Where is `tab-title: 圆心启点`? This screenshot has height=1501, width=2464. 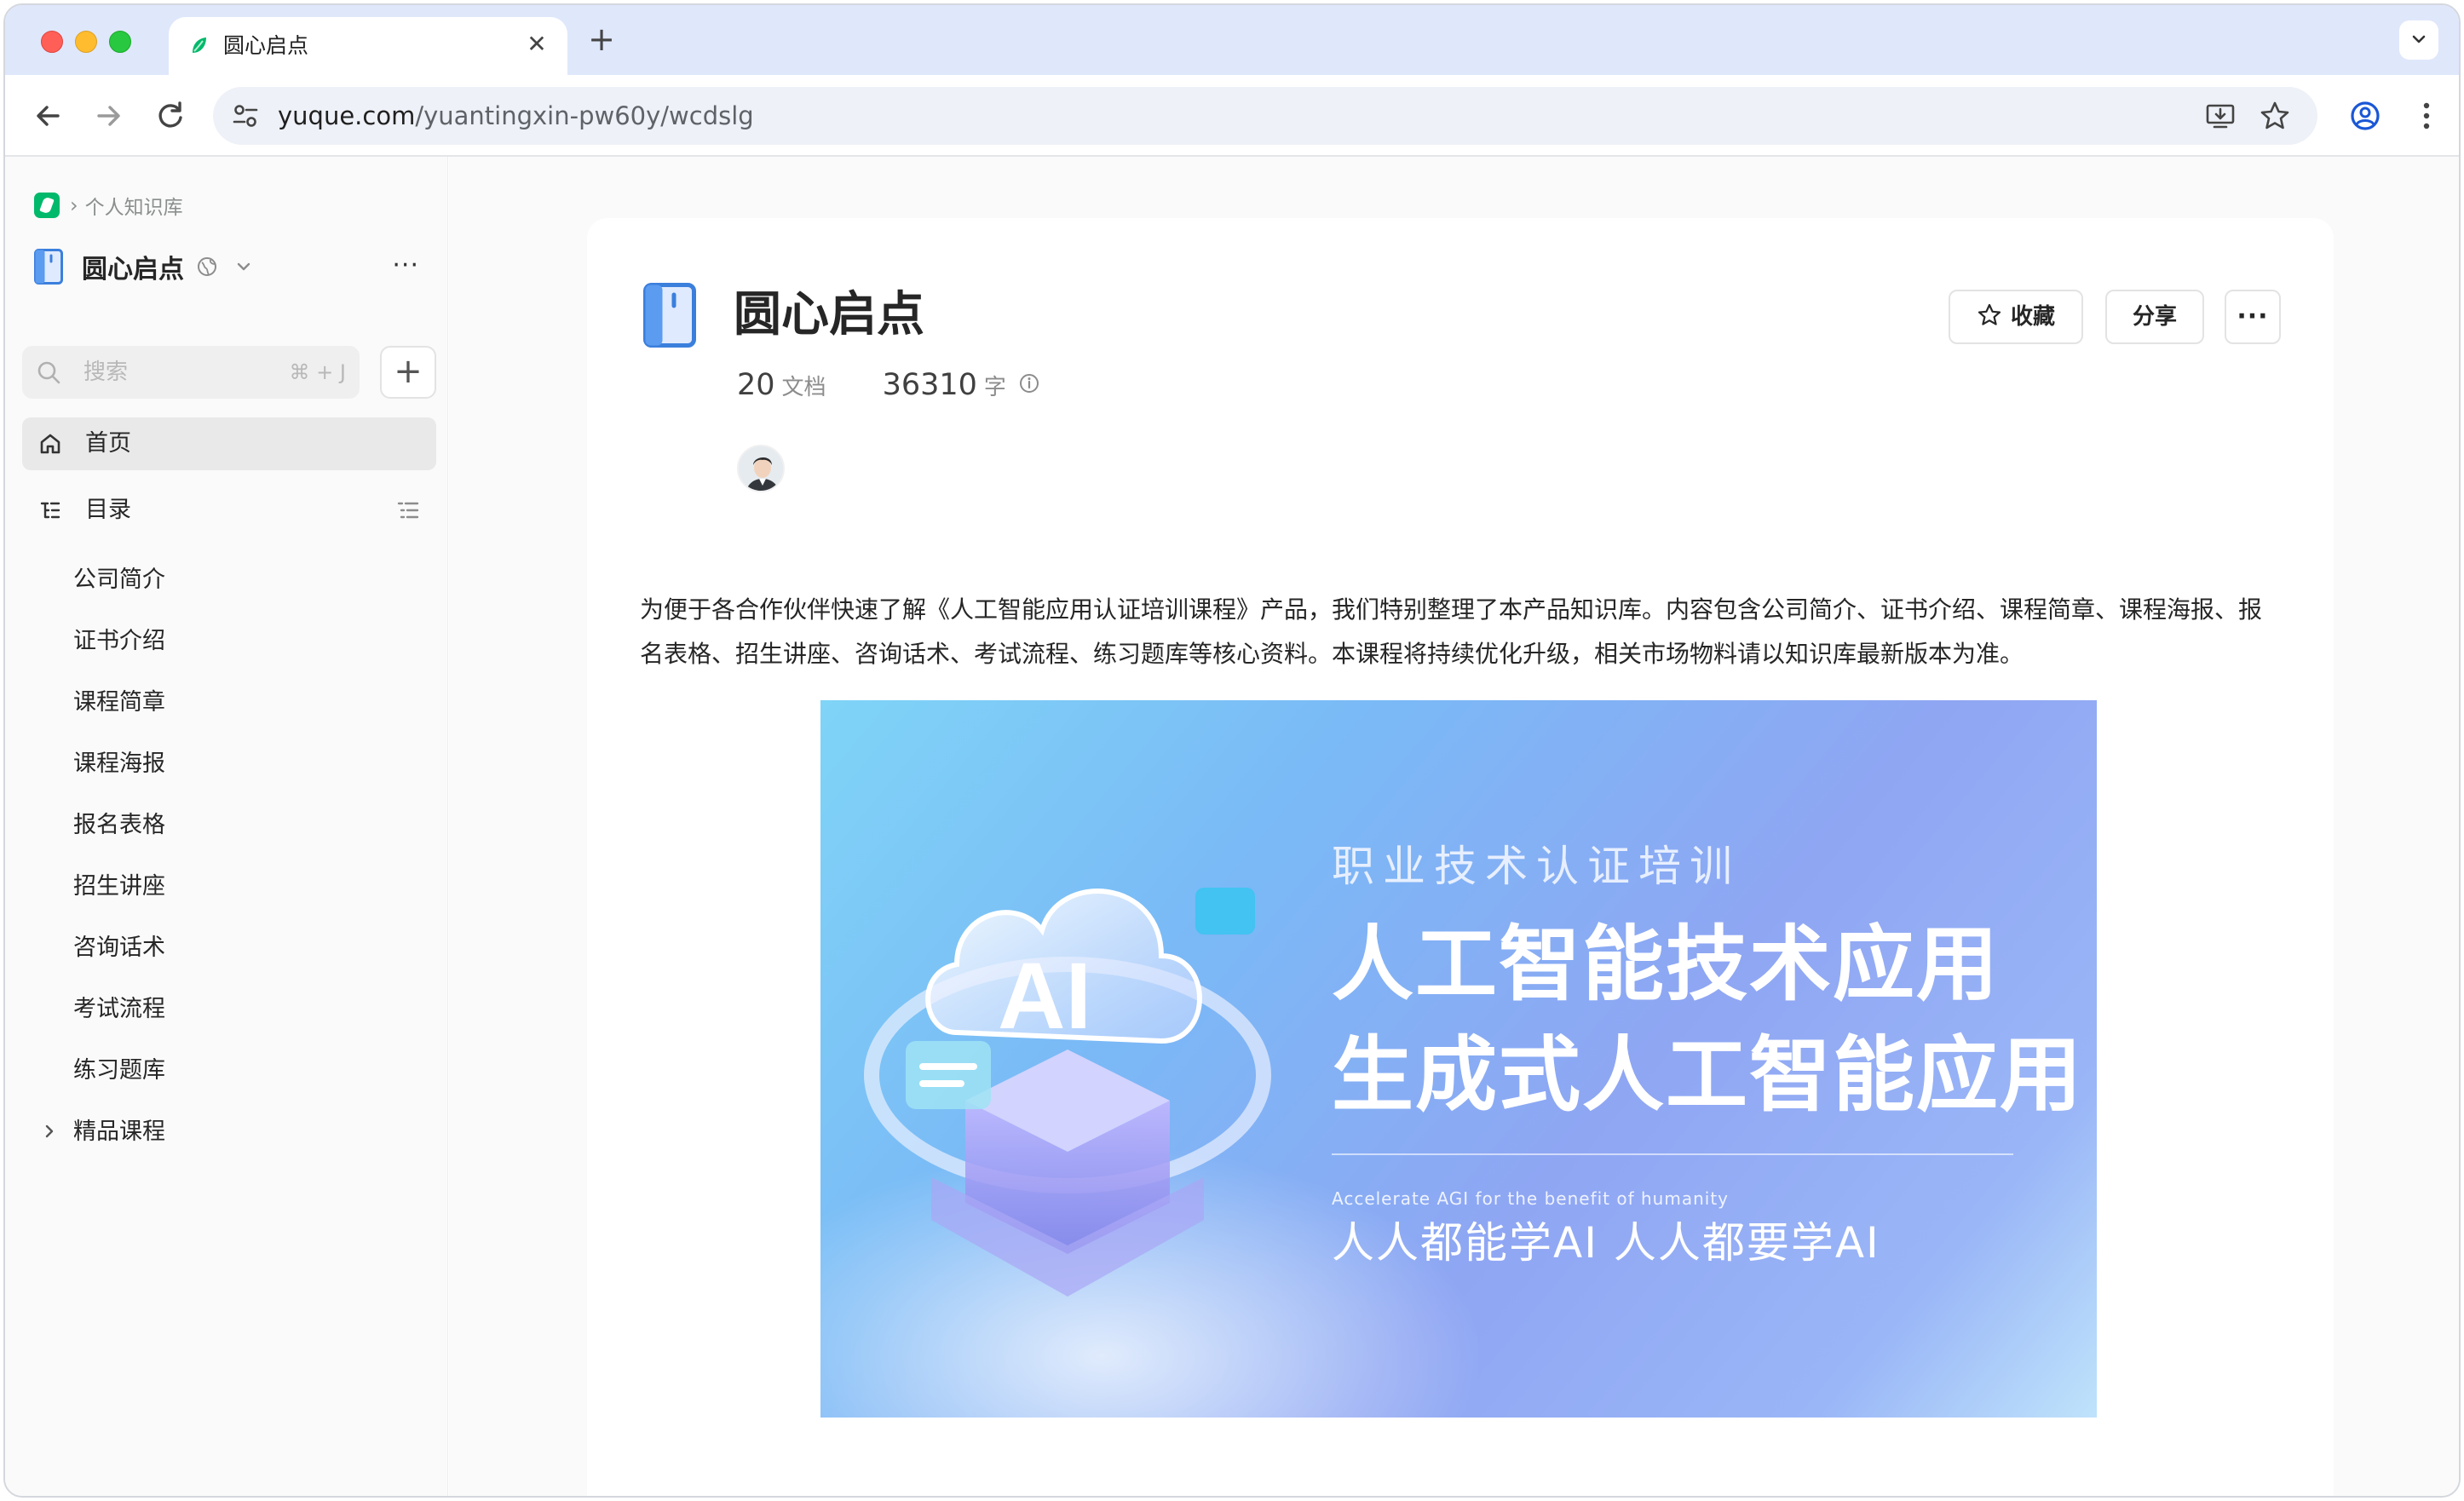
tab-title: 圆心启点 is located at coordinates (266, 46).